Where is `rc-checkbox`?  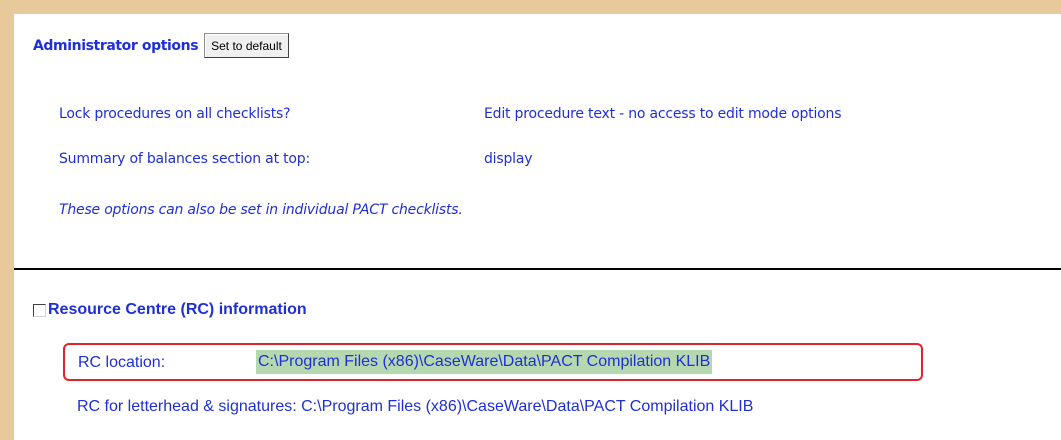
rc-checkbox is located at coordinates (39, 310).